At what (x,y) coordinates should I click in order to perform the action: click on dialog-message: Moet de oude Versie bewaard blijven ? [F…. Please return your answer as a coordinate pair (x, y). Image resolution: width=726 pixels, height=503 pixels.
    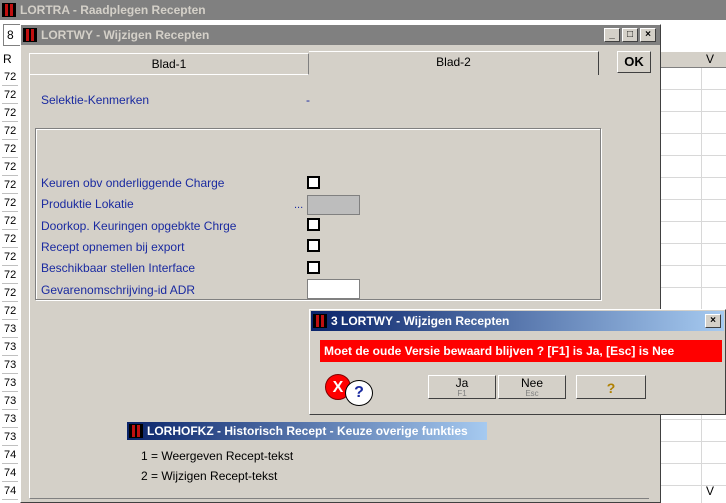
    Looking at the image, I should click on (521, 351).